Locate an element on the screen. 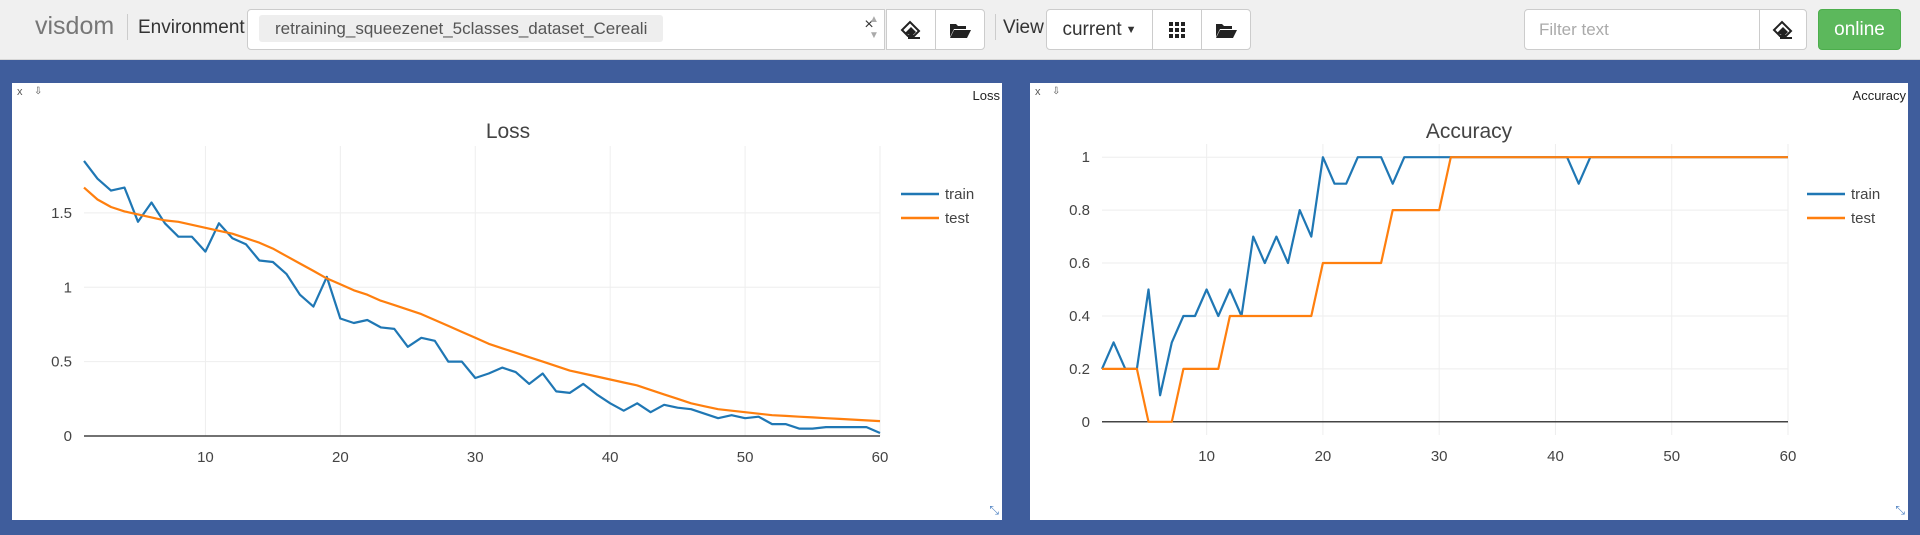 This screenshot has width=1920, height=535. y-tick-label: 0.2 is located at coordinates (1079, 369).